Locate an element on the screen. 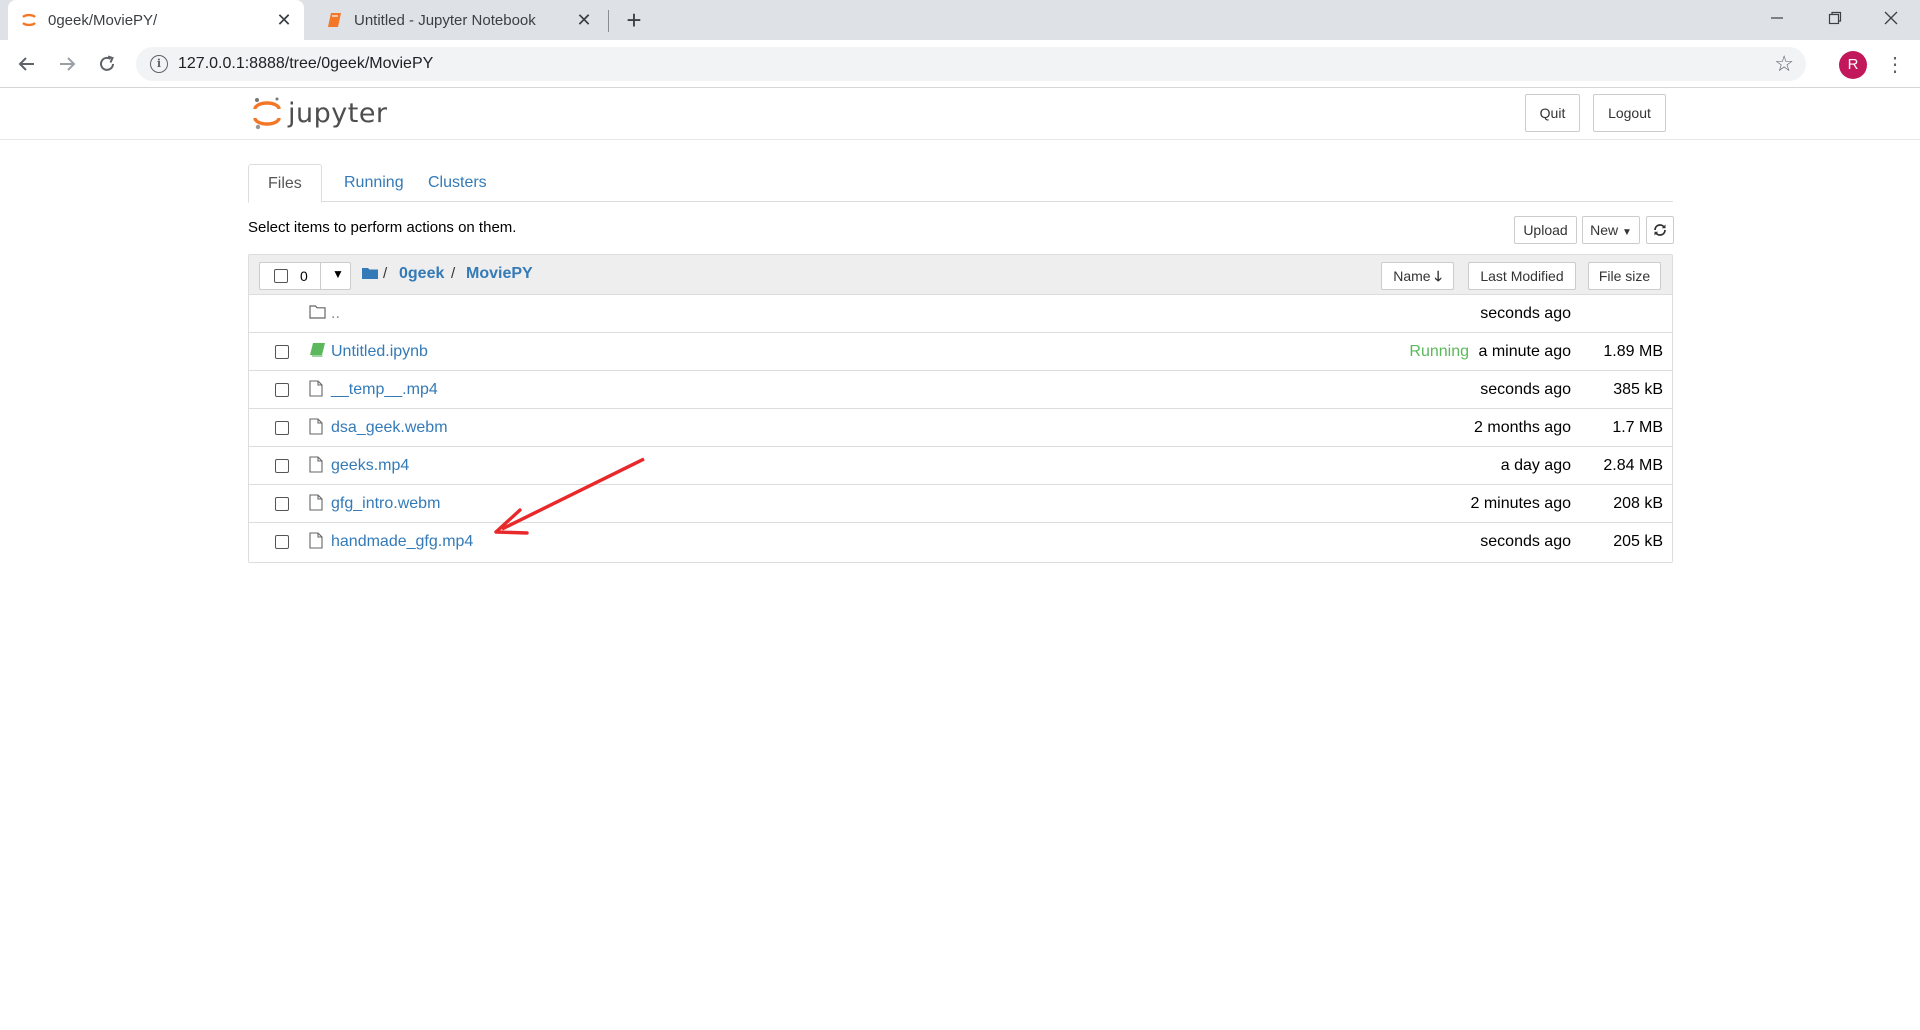 This screenshot has height=1030, width=1920. file-name-link: dsa_geek.webm is located at coordinates (389, 428).